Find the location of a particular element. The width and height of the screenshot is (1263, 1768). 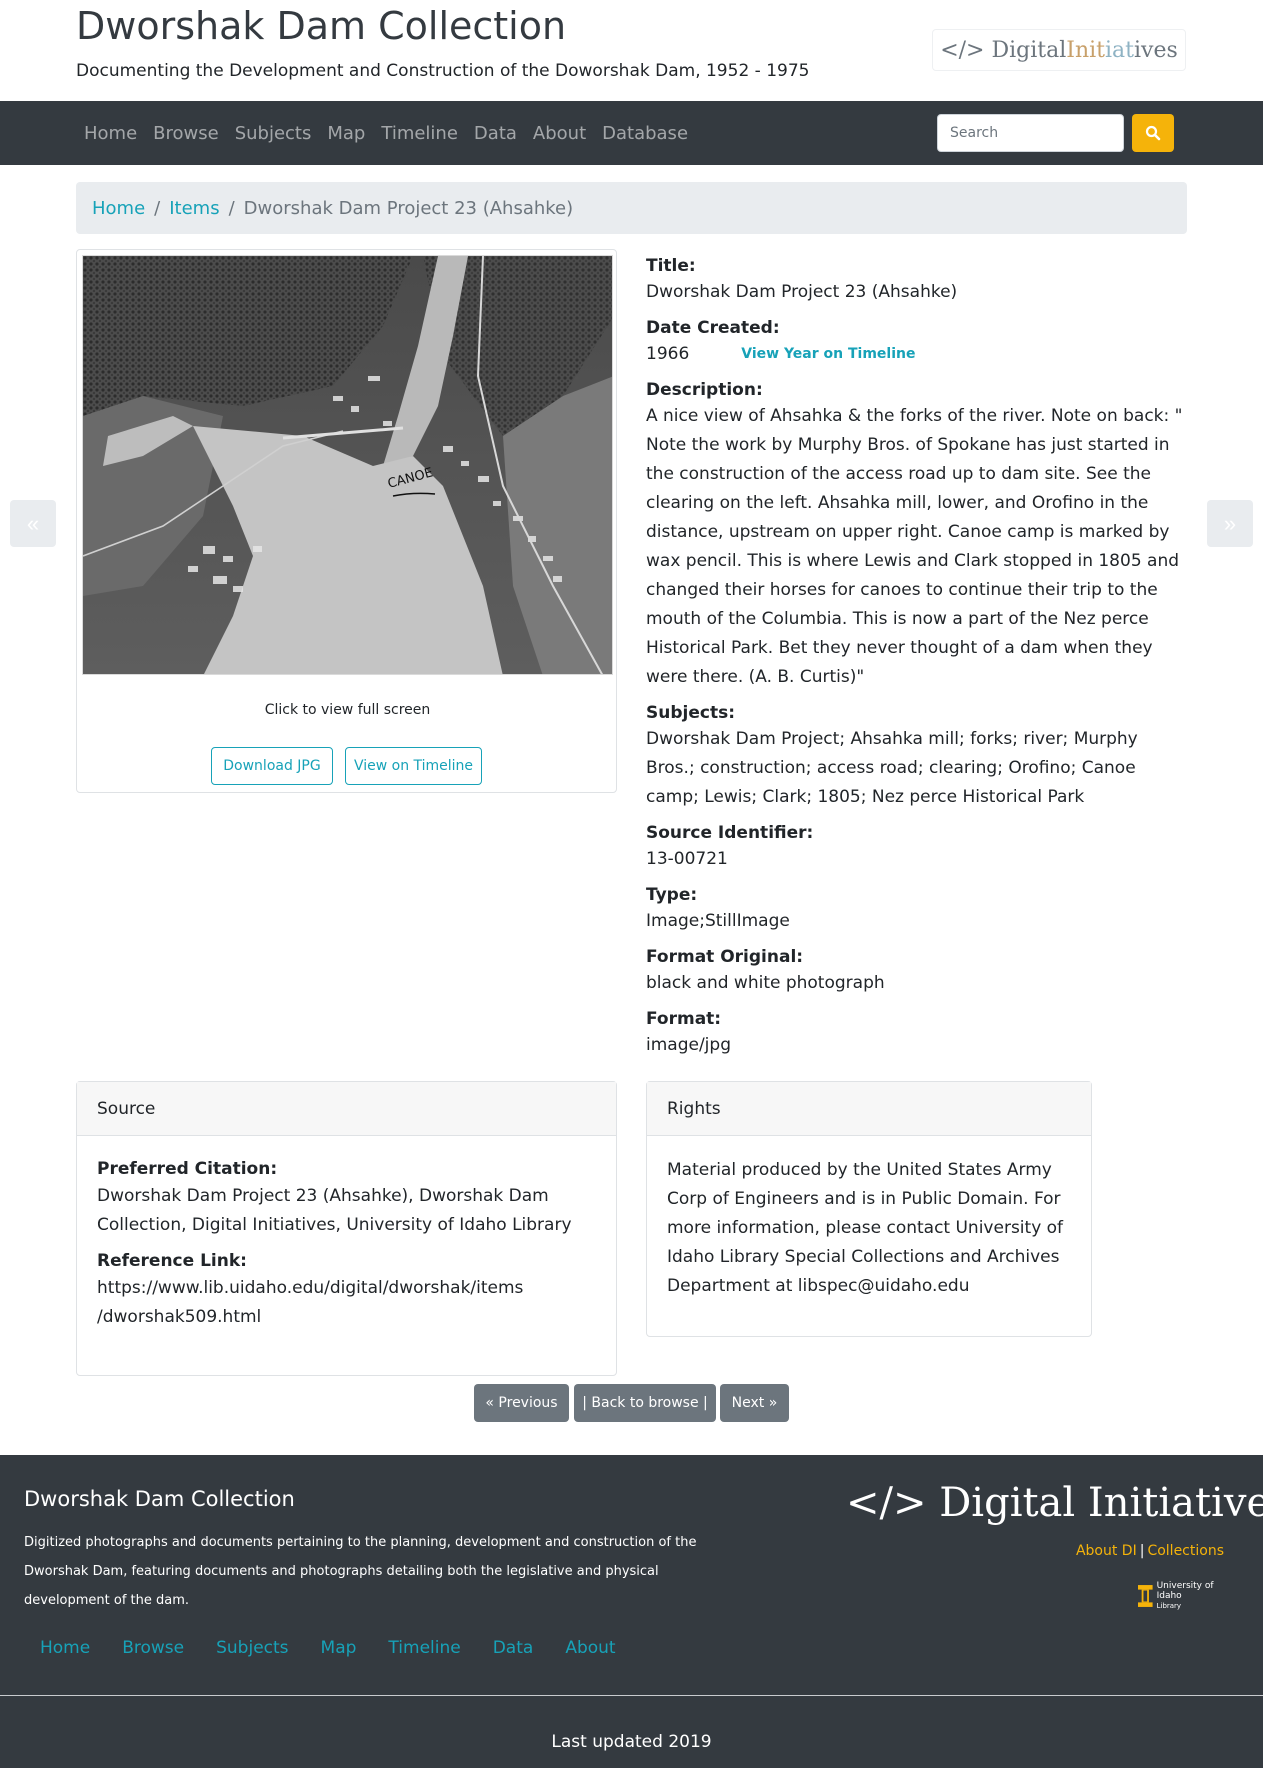

type-label: Type: is located at coordinates (672, 895).